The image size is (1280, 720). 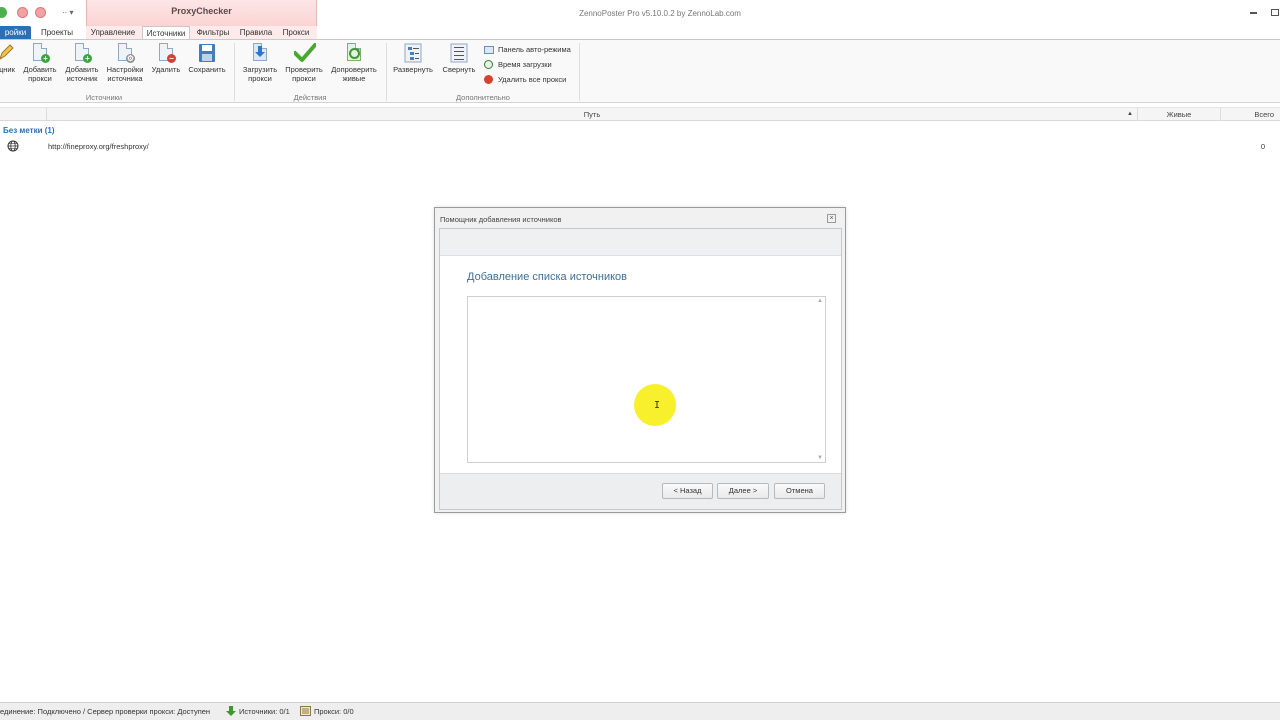 What do you see at coordinates (831, 218) in the screenshot?
I see `close-icon: ×` at bounding box center [831, 218].